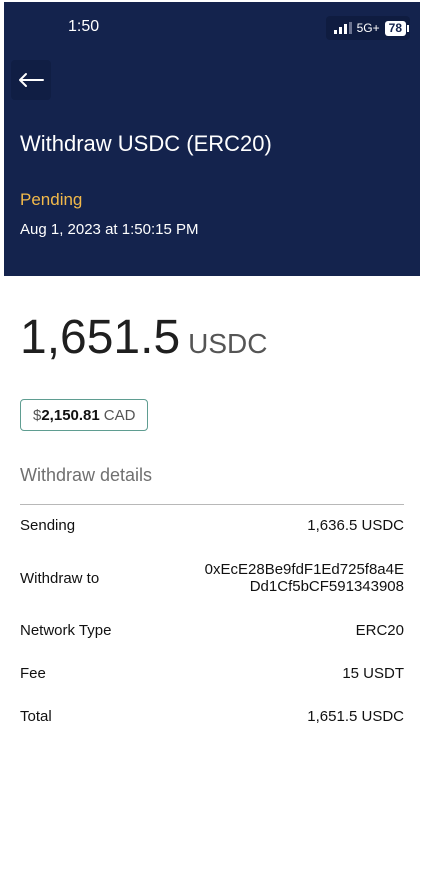  Describe the element at coordinates (342, 28) in the screenshot. I see `signal-icon` at that location.